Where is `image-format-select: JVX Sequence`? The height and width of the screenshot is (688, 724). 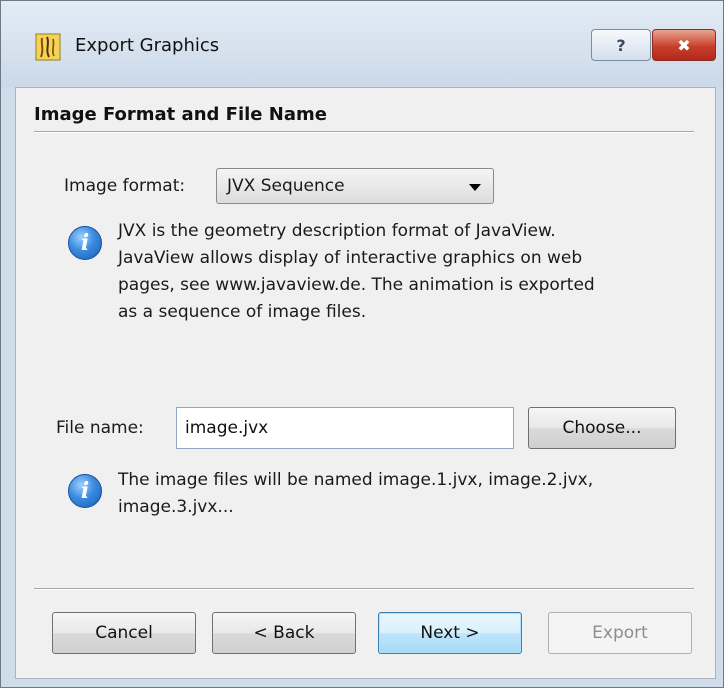
image-format-select: JVX Sequence is located at coordinates (355, 186).